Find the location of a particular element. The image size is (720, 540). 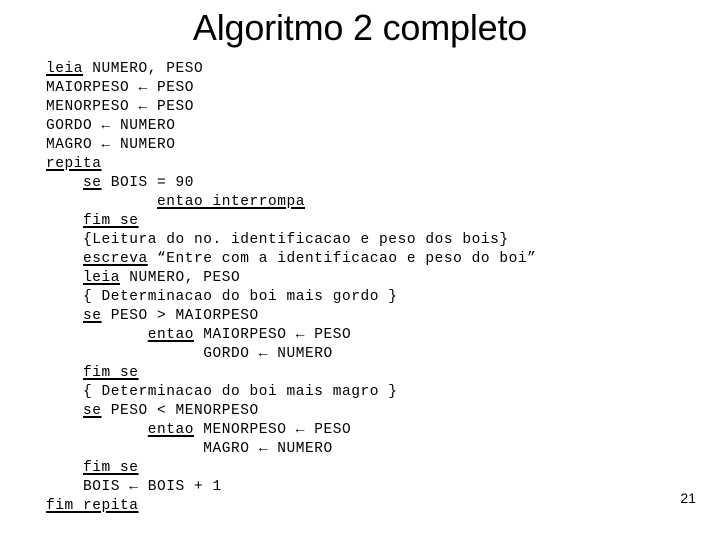

page-title: Algoritmo 2 completo is located at coordinates (360, 27).